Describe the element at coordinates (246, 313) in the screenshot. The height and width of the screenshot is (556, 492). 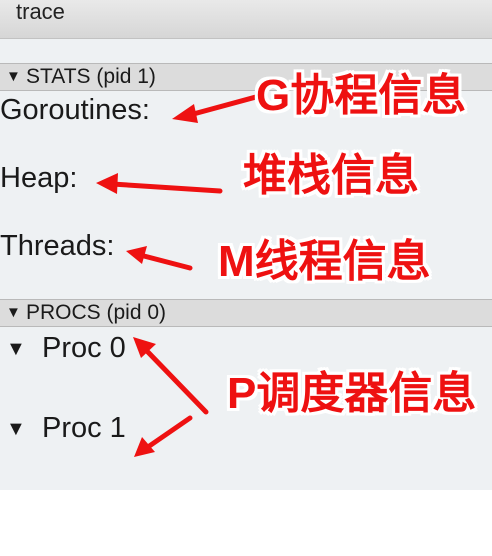
I see `procs-section-header: ▼ PROCS (pid 0)` at that location.